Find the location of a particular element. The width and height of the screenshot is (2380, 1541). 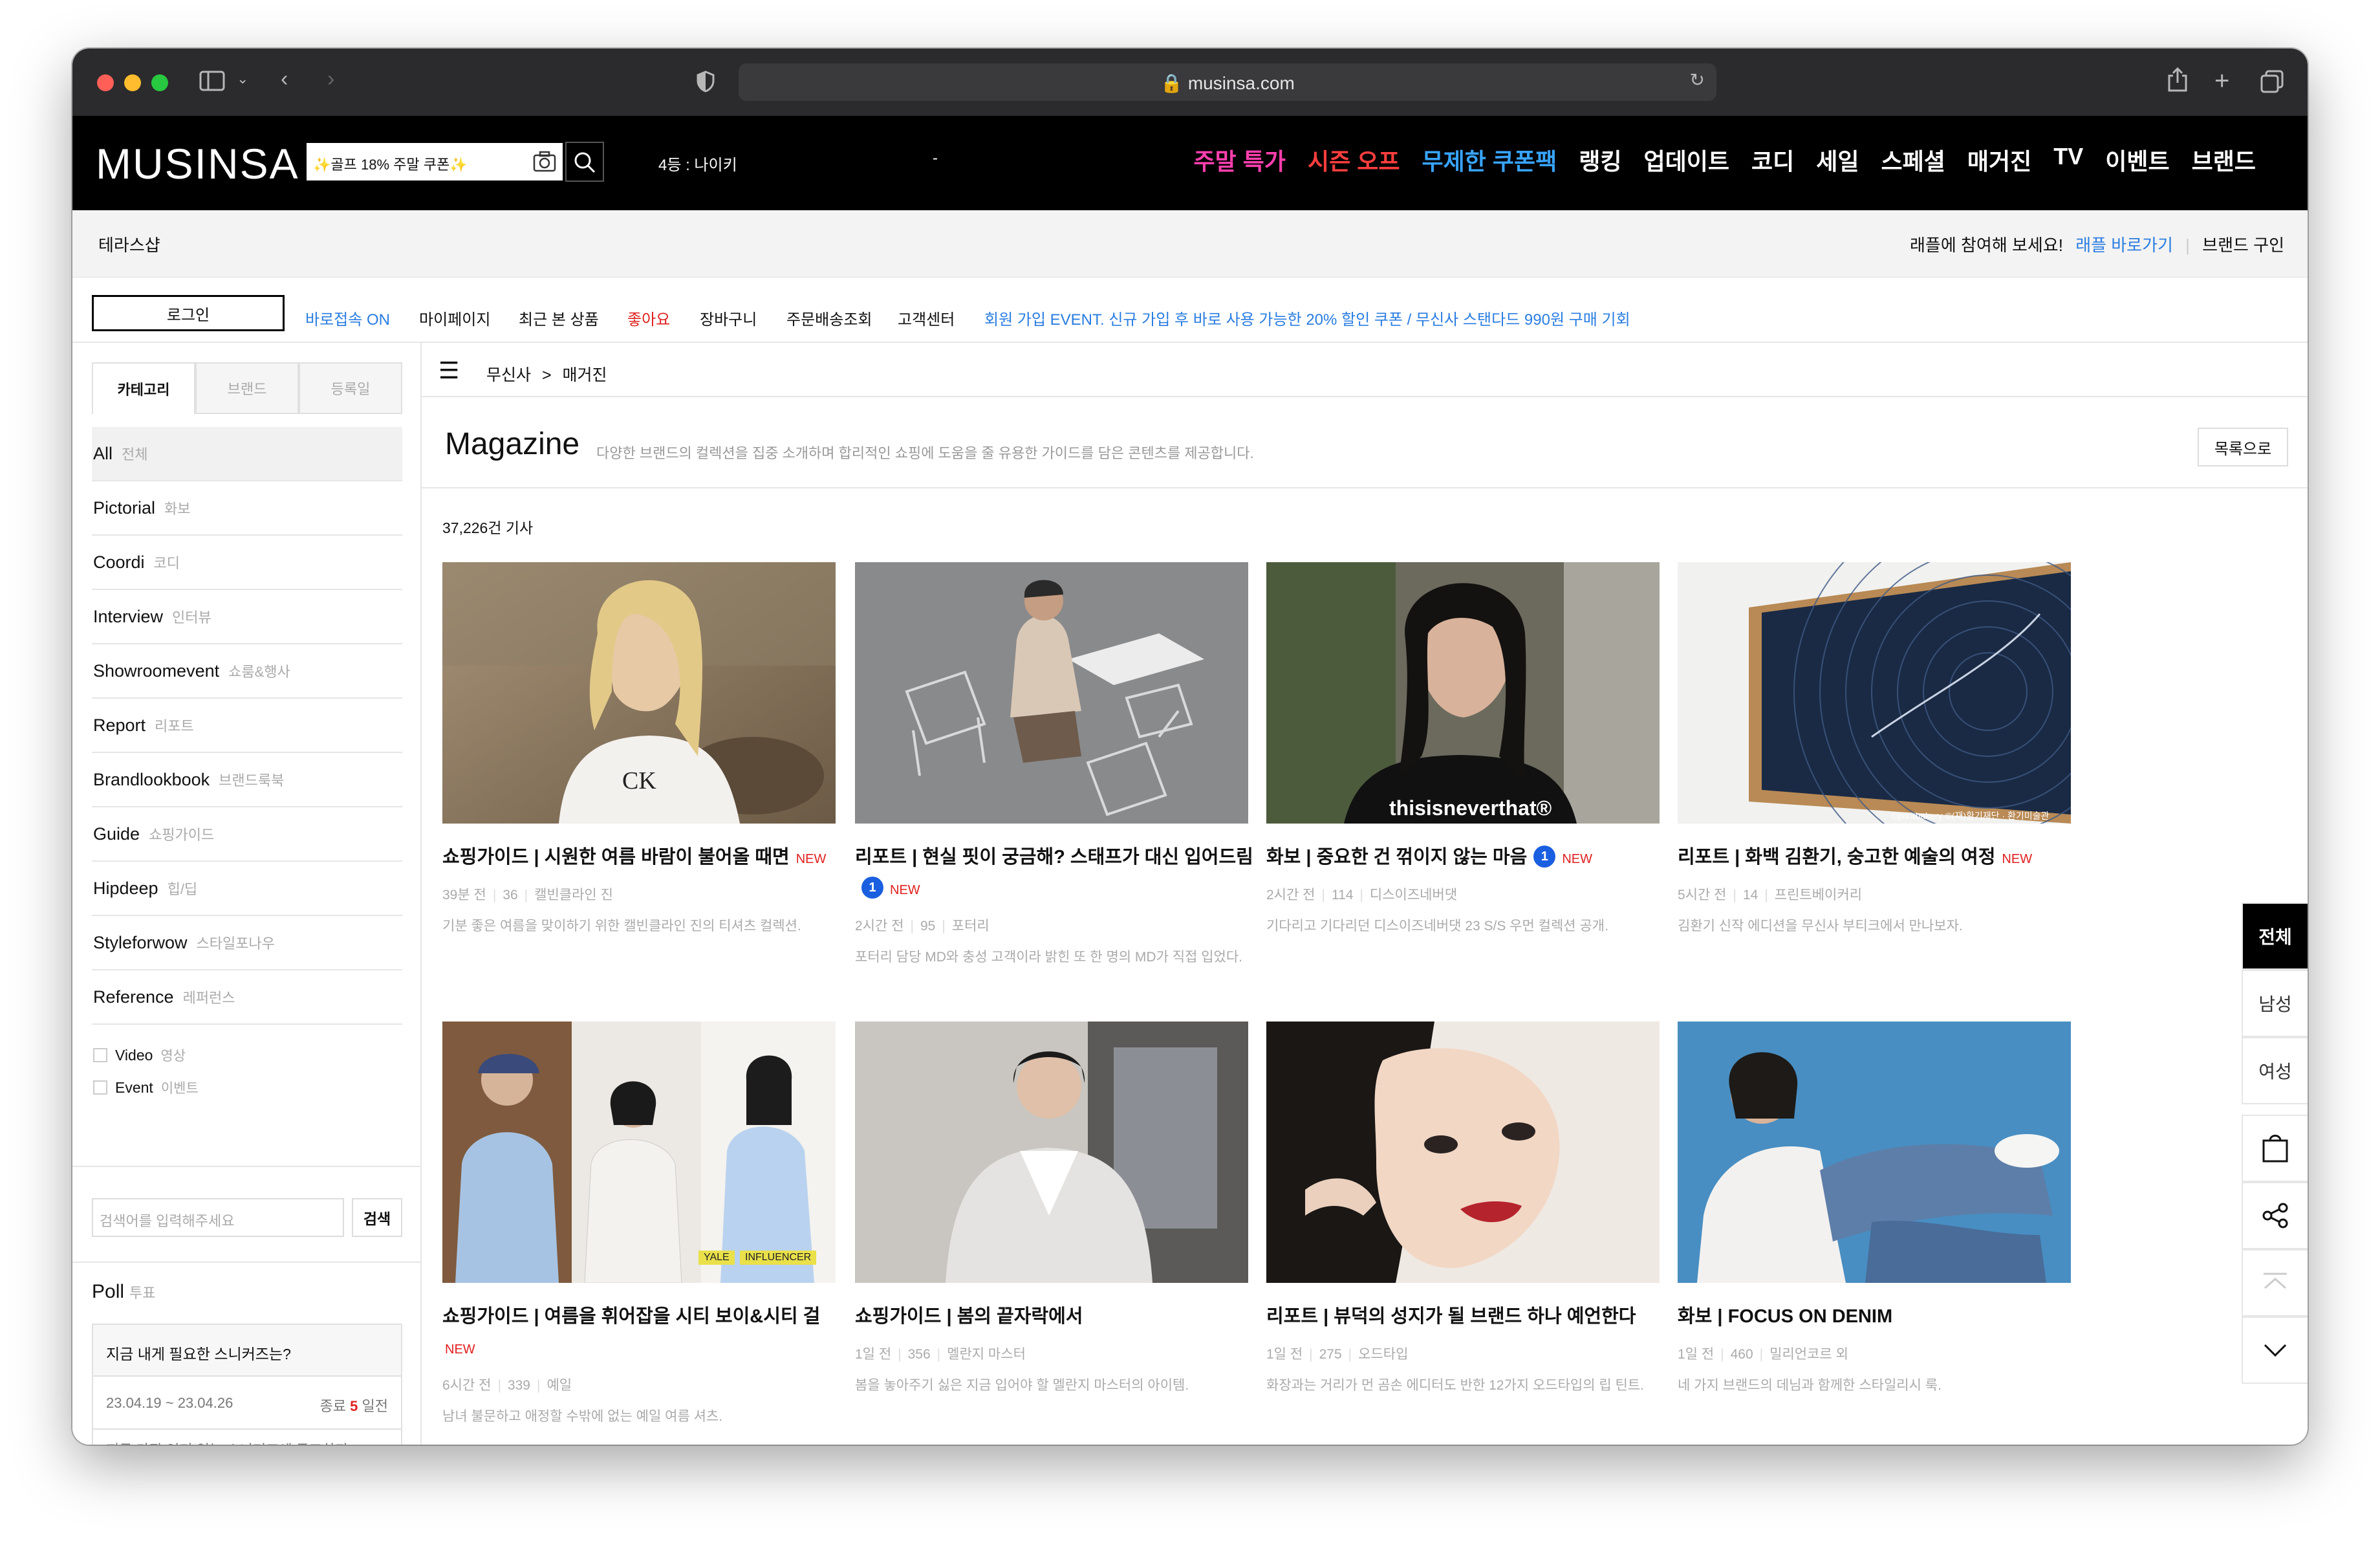

nav-coupon-pack: 무제한 쿠폰팩 is located at coordinates (1489, 160).